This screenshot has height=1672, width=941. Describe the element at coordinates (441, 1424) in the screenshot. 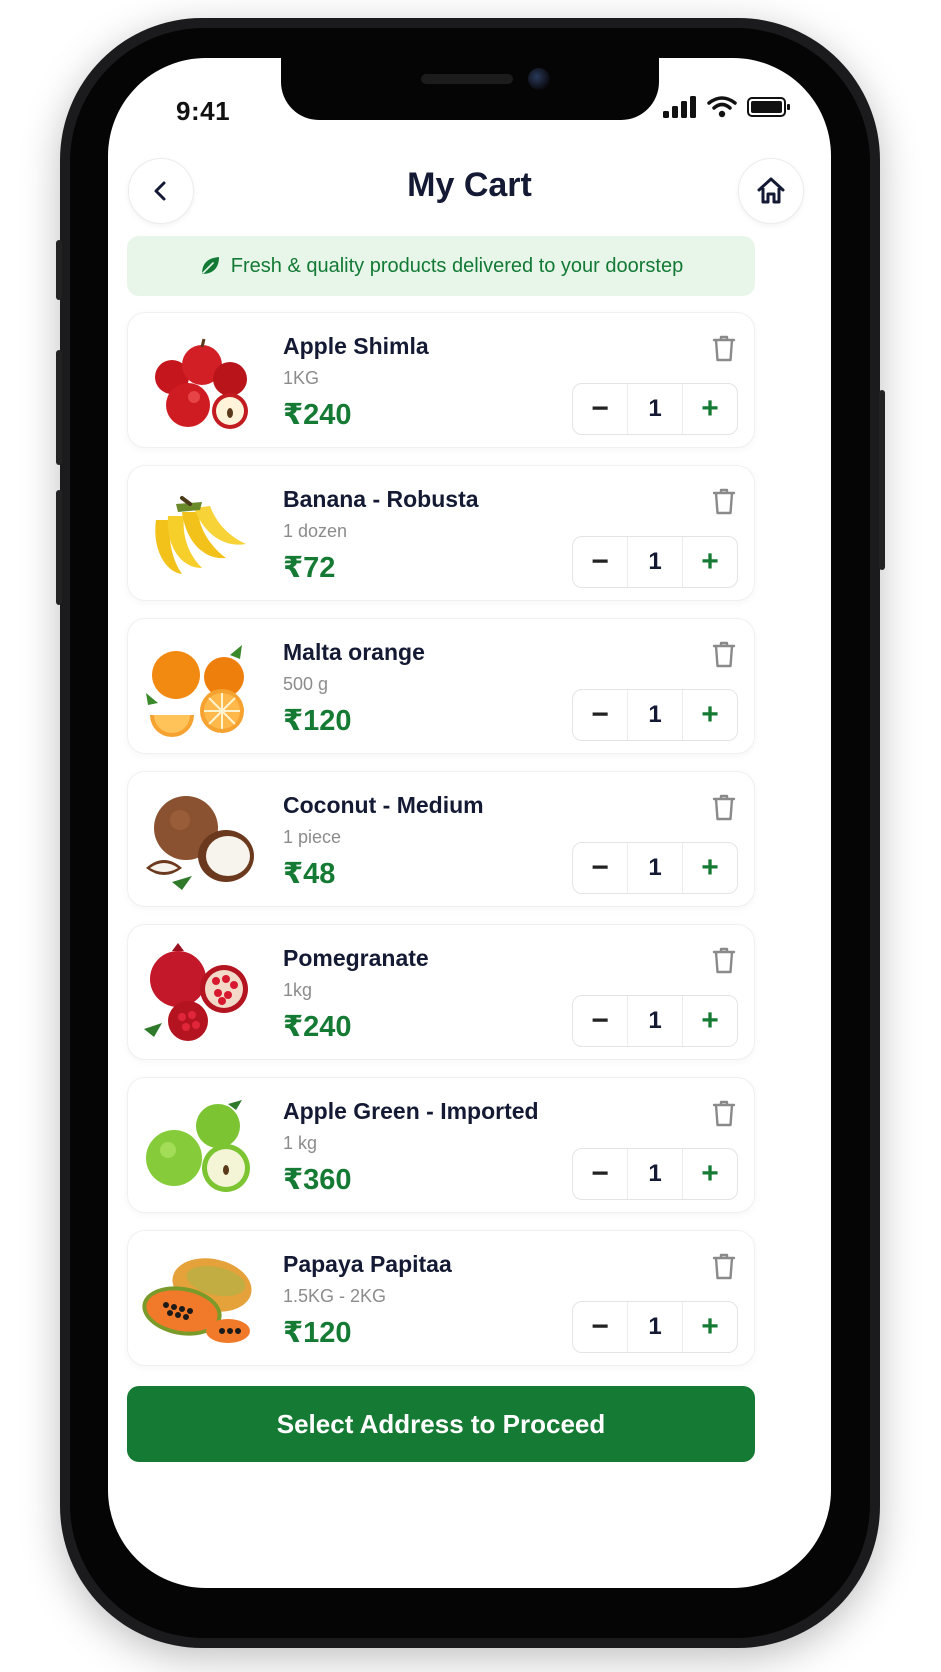

I see `select-address-button: Select Address to Proceed` at that location.